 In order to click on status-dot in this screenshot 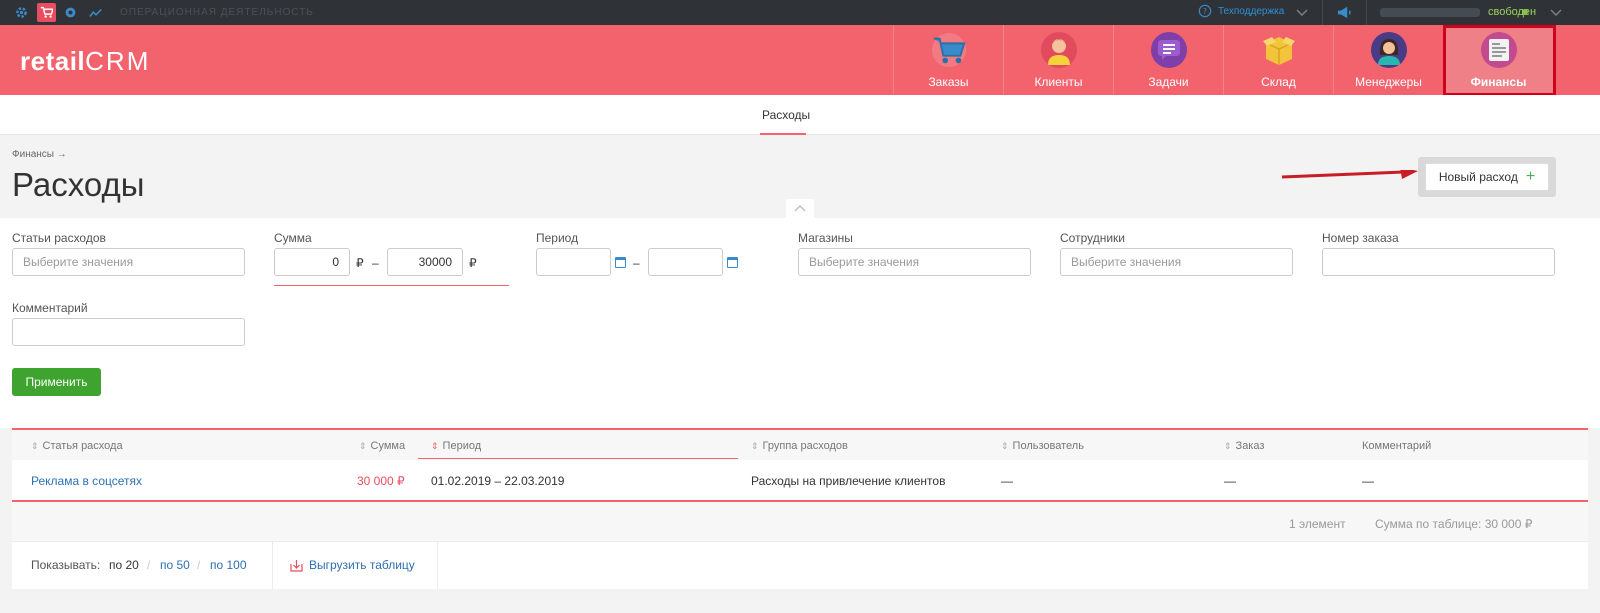, I will do `click(1525, 12)`.